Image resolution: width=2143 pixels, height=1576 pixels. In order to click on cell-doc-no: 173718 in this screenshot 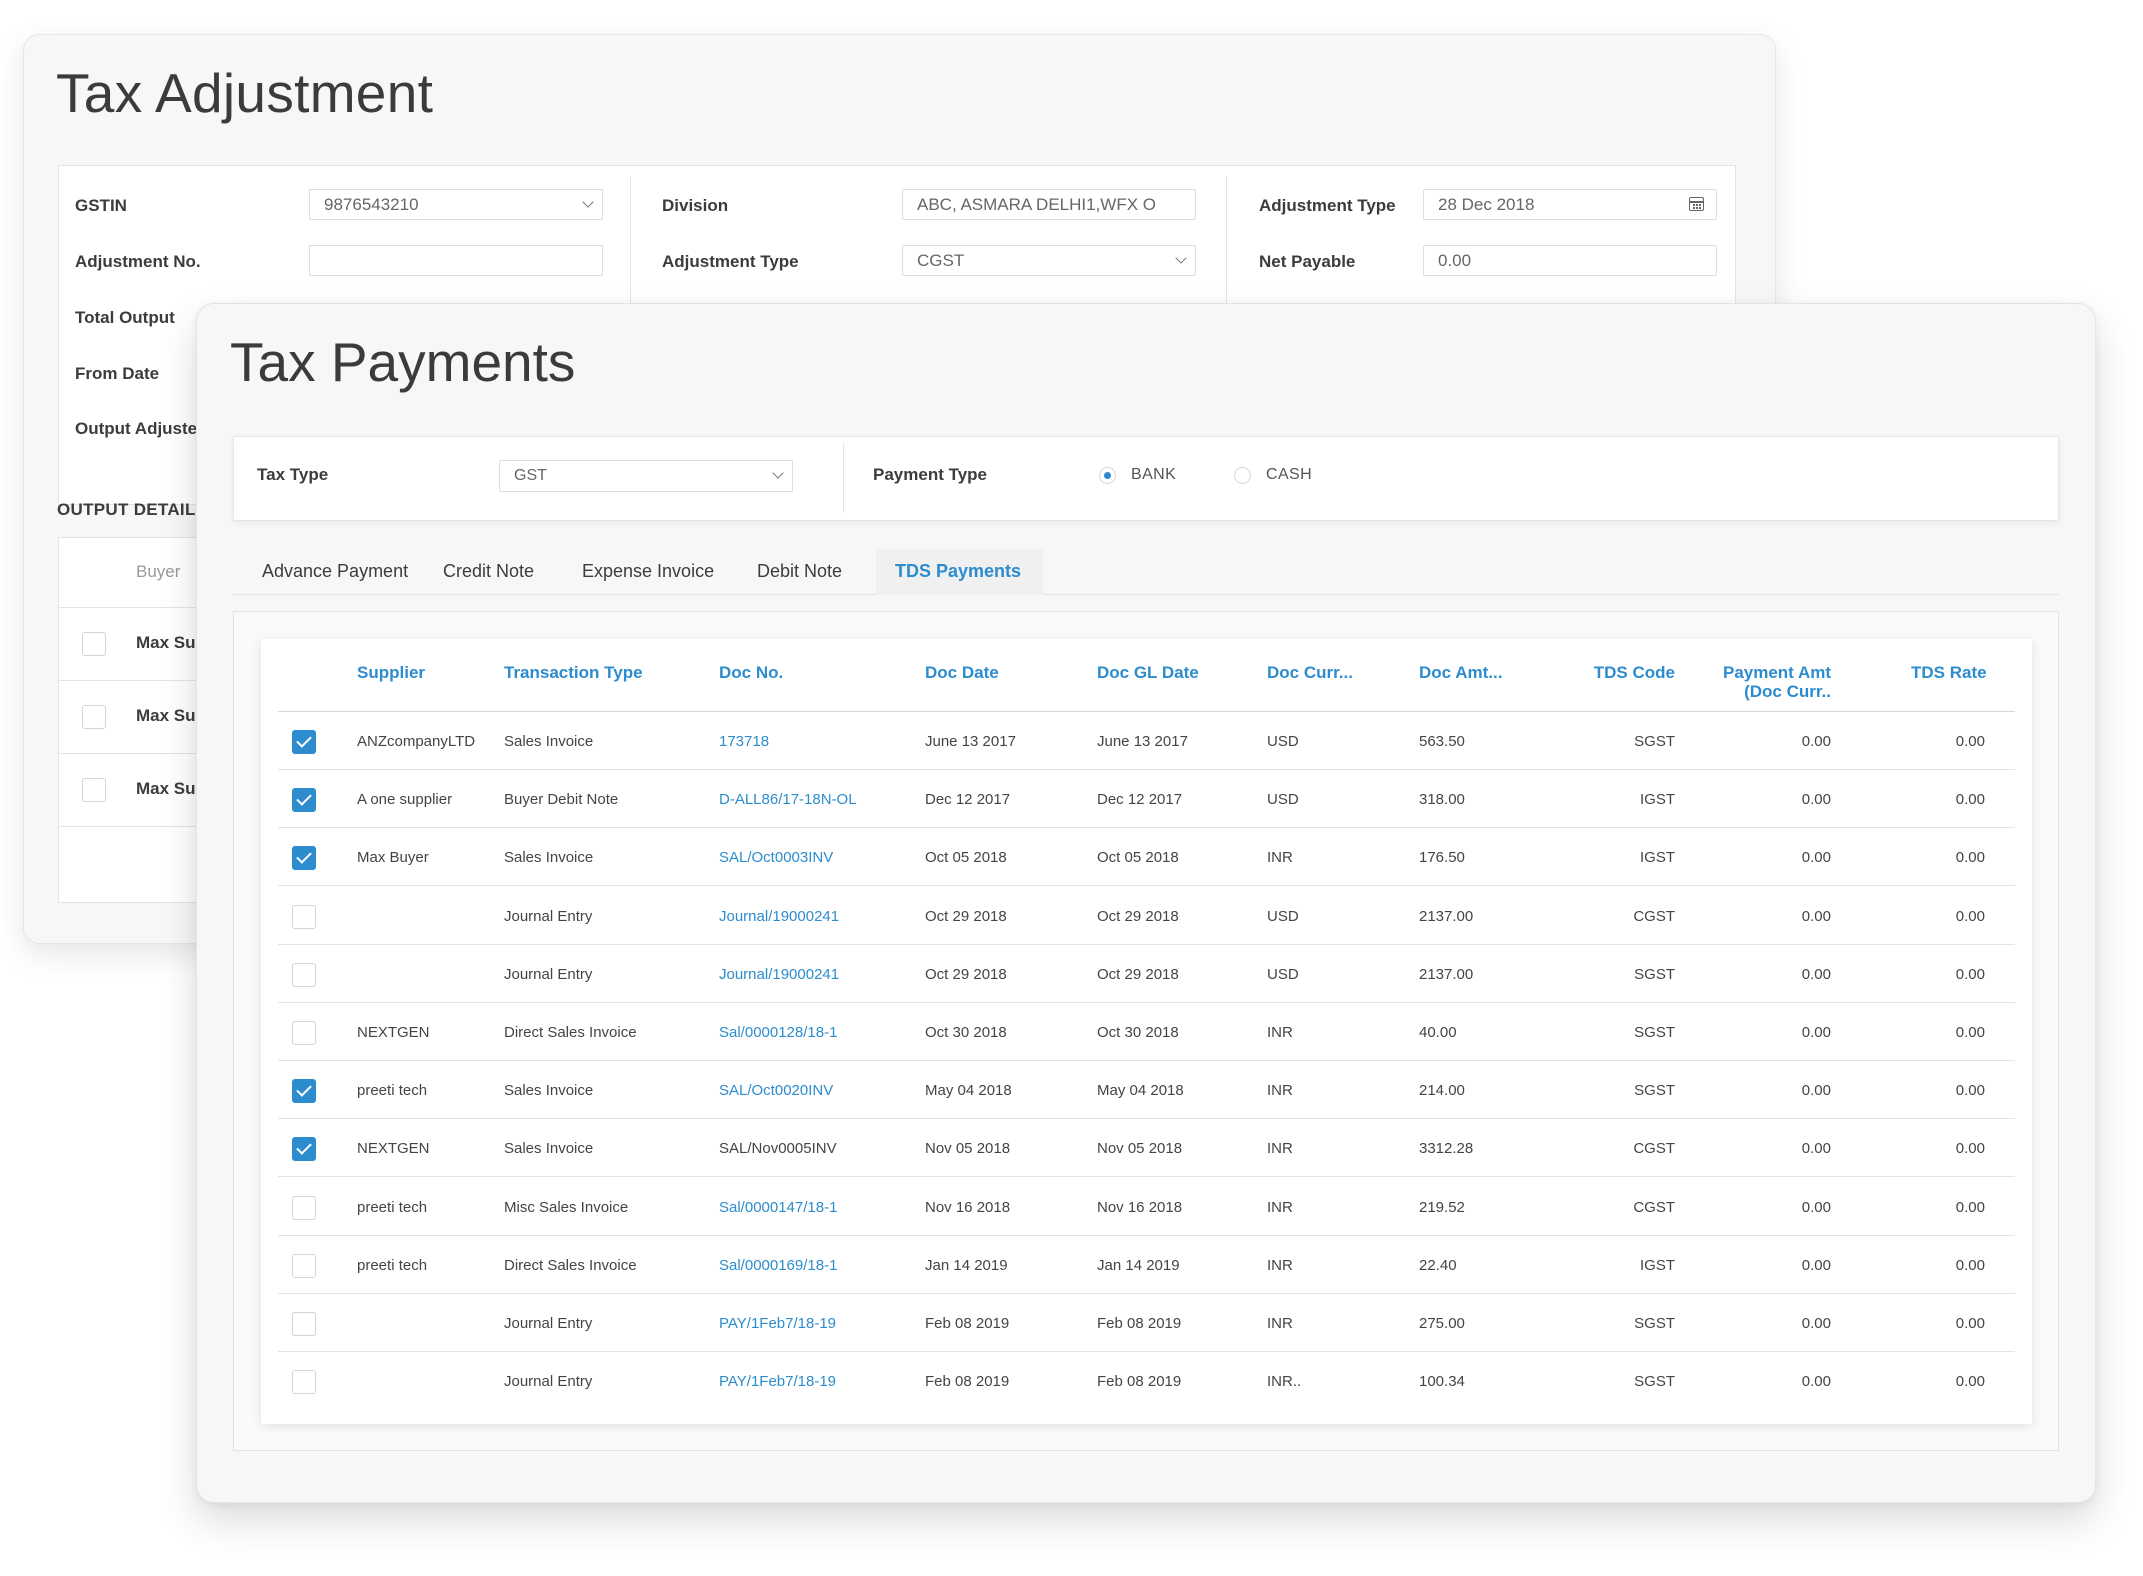, I will do `click(744, 741)`.